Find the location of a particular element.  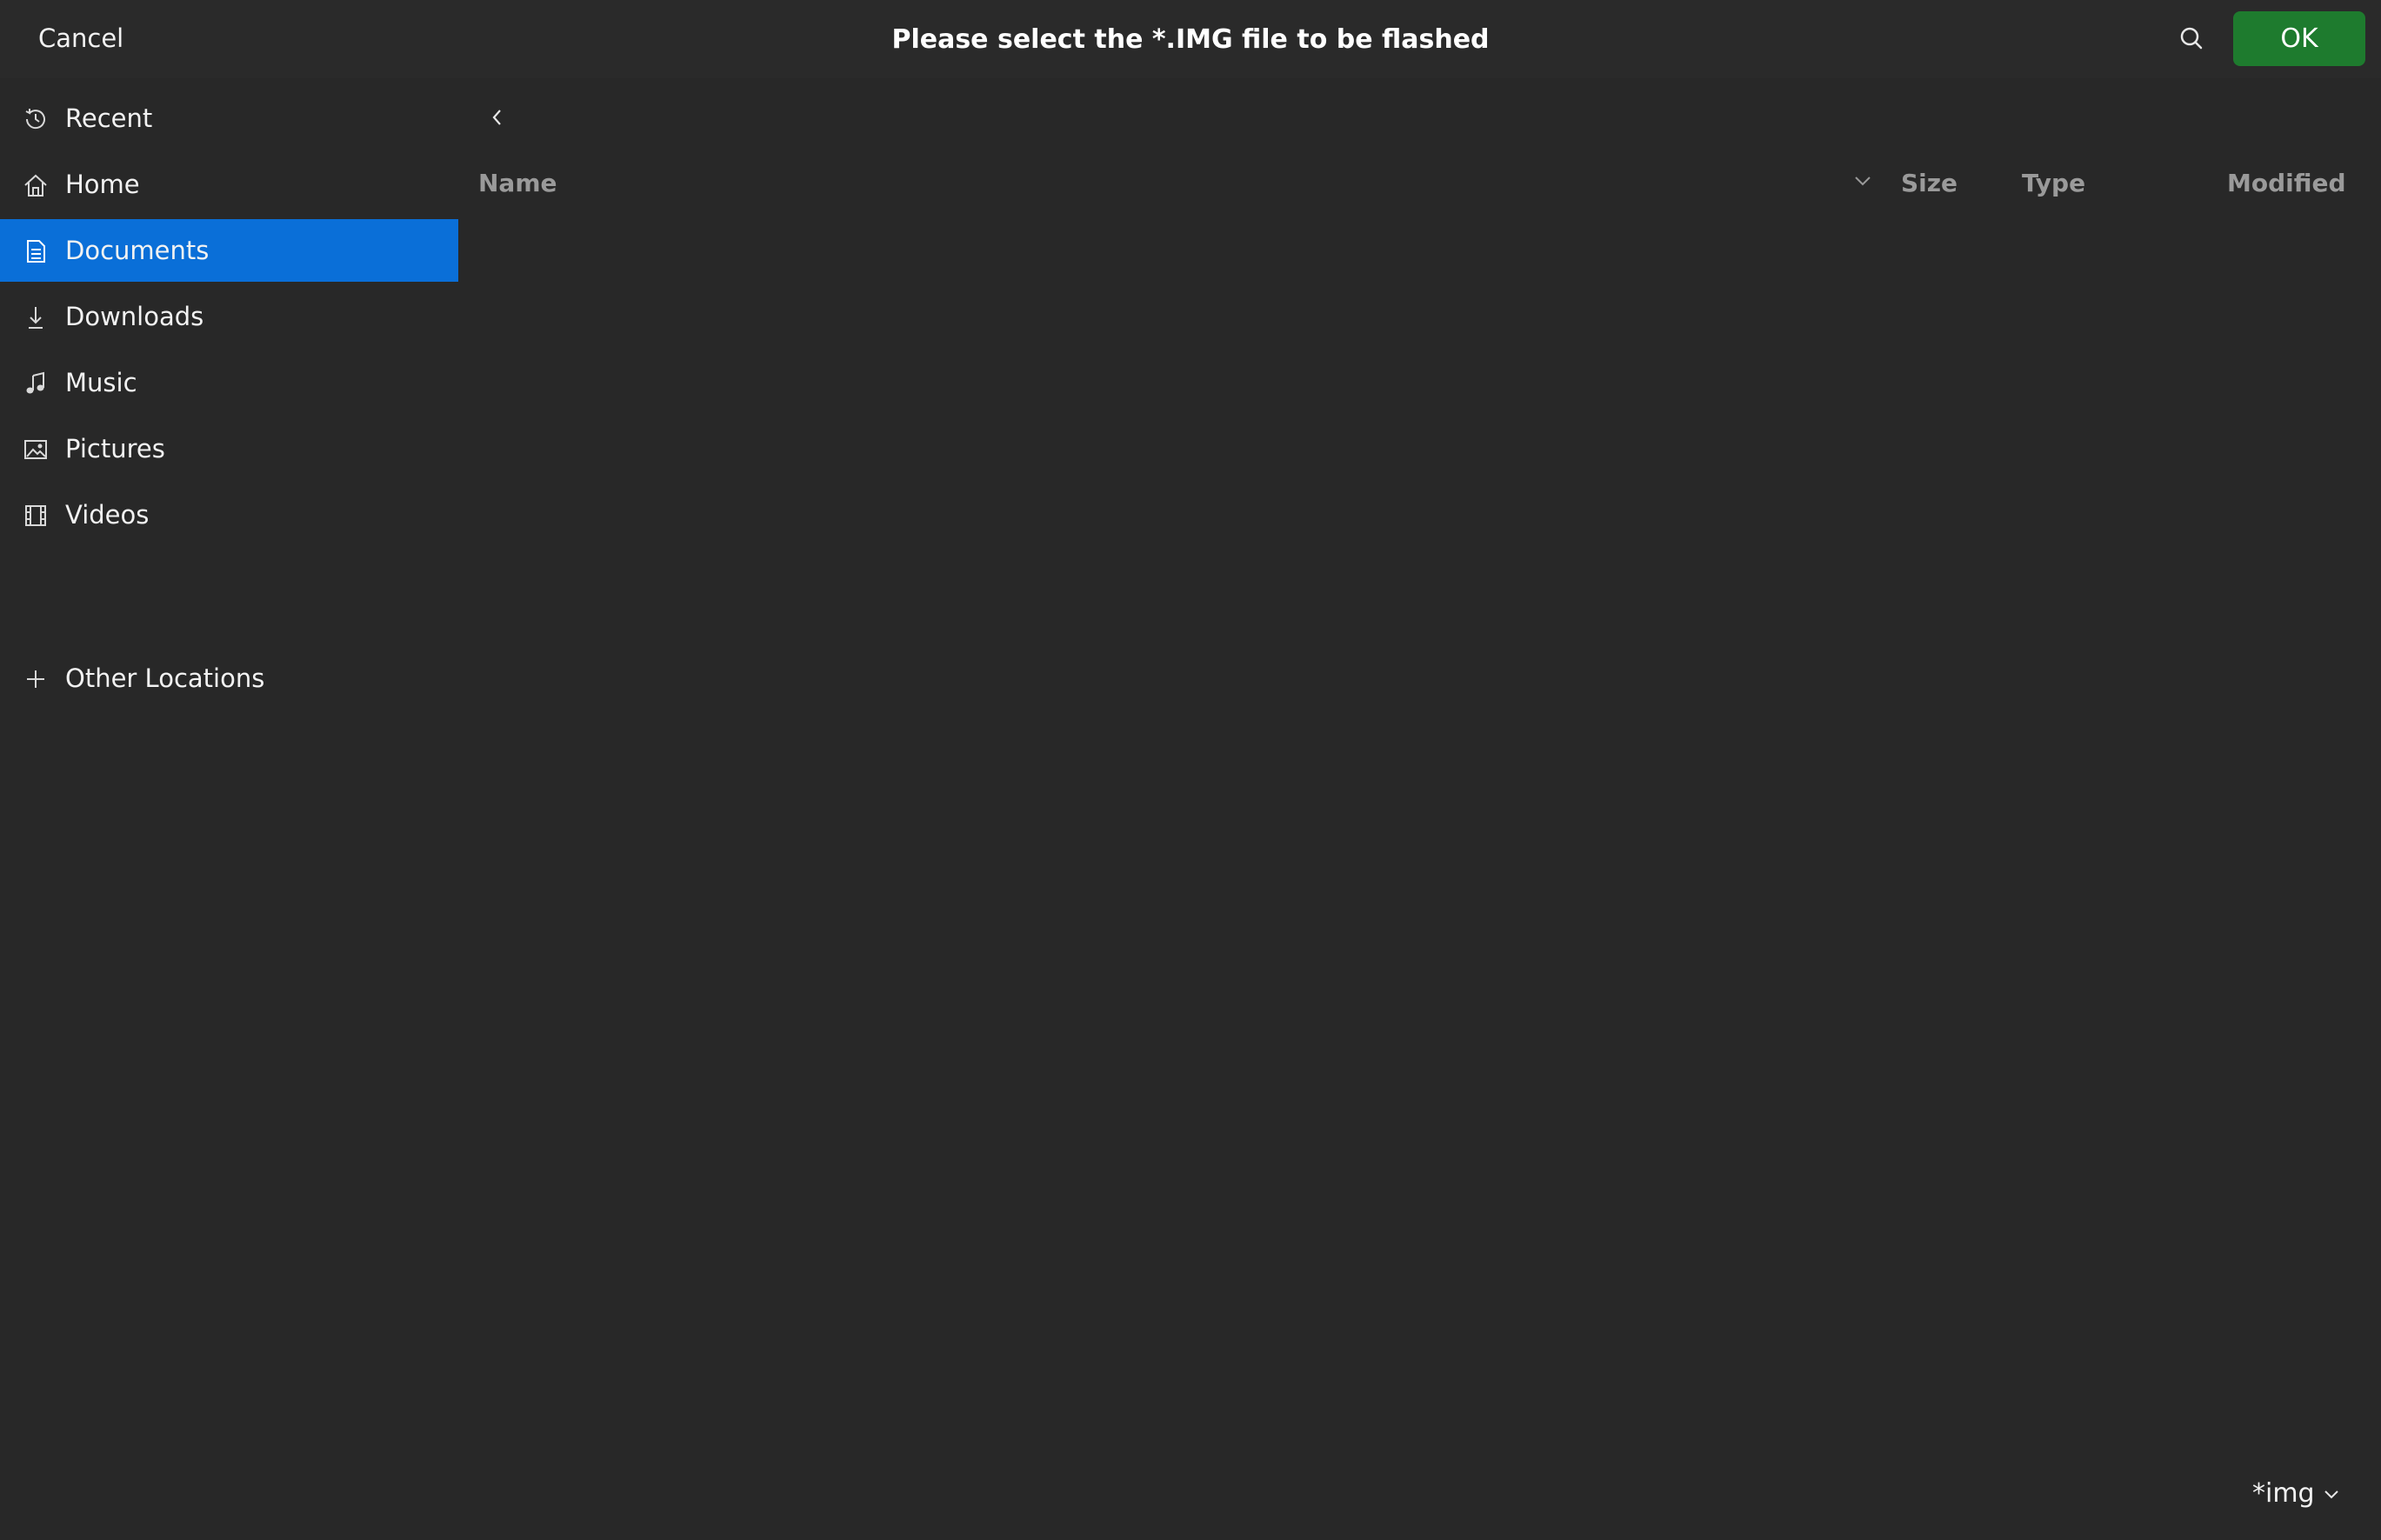

picture-icon is located at coordinates (36, 450).